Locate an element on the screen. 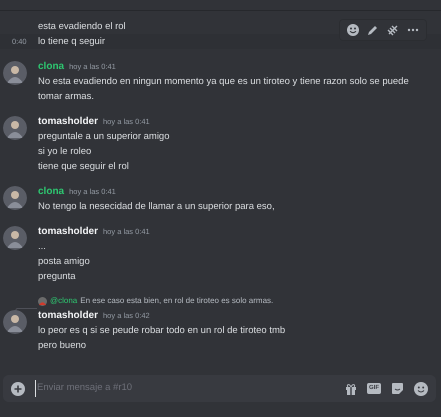  message-text: No esta evadiendo en ningun momento ya que es un tiroteo y tiene razon solo se puede tomar armas. is located at coordinates (224, 89).